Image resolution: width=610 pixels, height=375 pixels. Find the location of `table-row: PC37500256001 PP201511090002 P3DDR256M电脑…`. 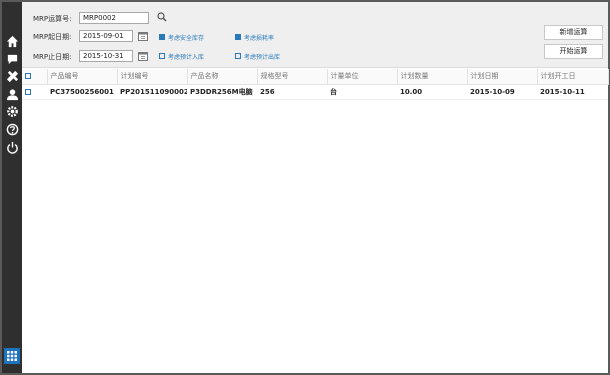

table-row: PC37500256001 PP201511090002 P3DDR256M电脑… is located at coordinates (315, 92).